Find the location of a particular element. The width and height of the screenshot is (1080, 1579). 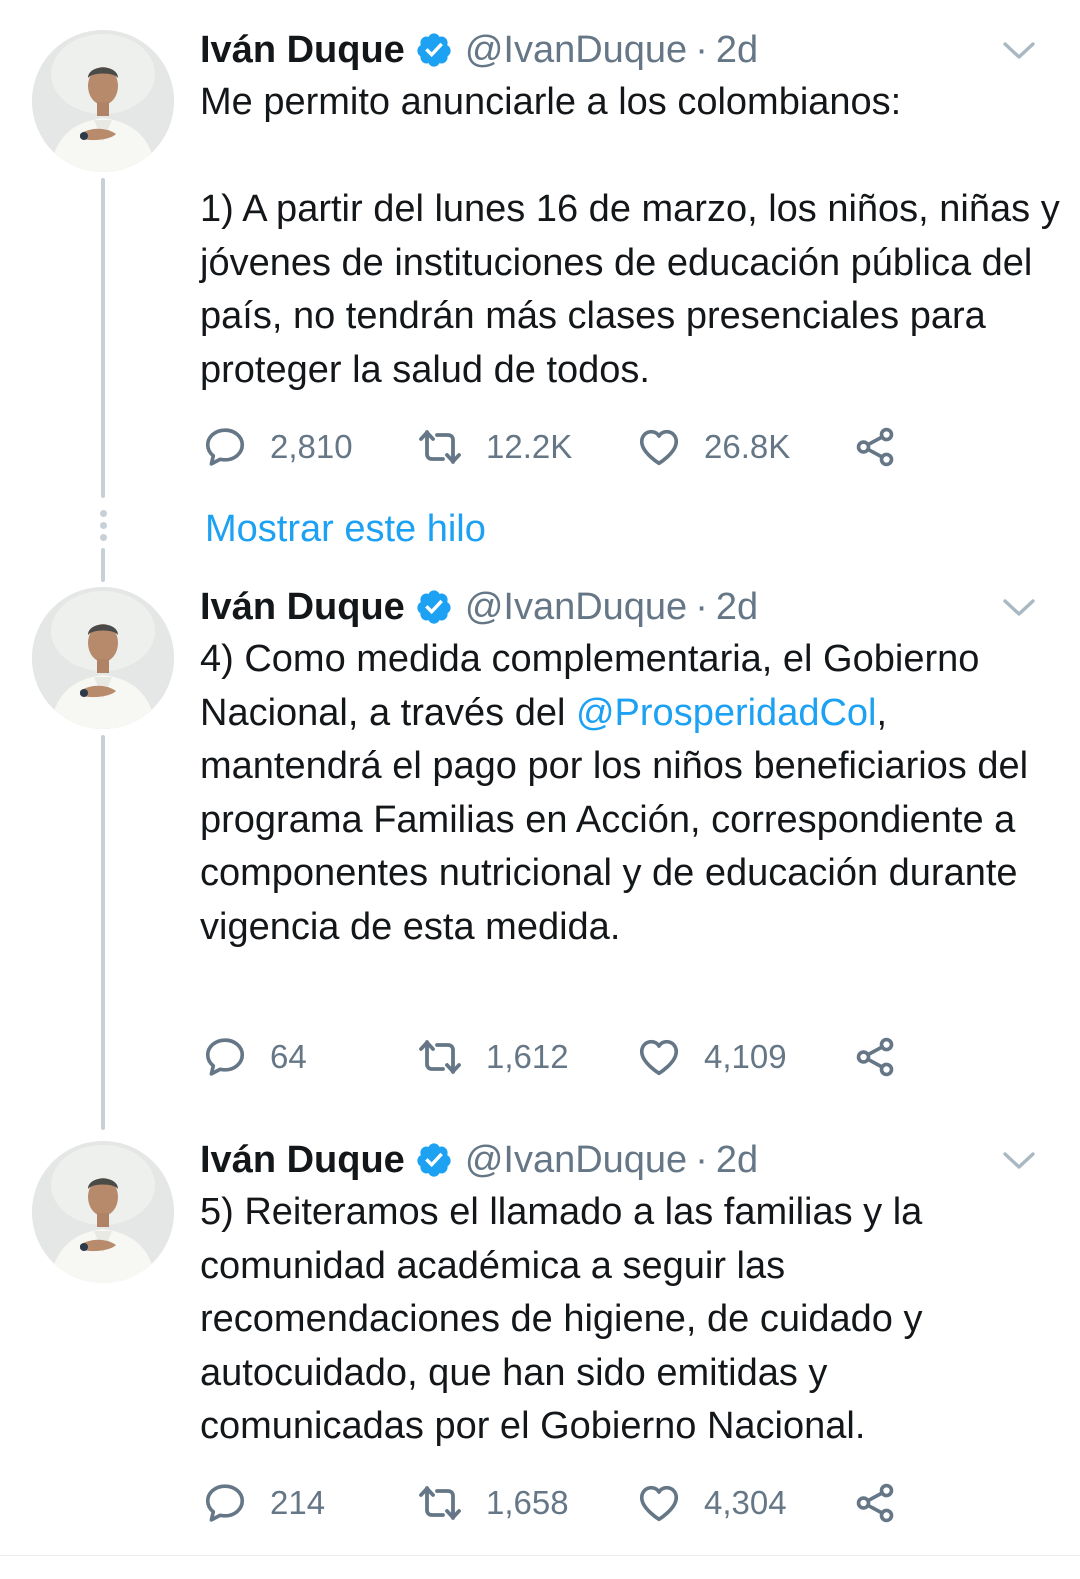

like-button: 4,304 is located at coordinates (711, 1503).